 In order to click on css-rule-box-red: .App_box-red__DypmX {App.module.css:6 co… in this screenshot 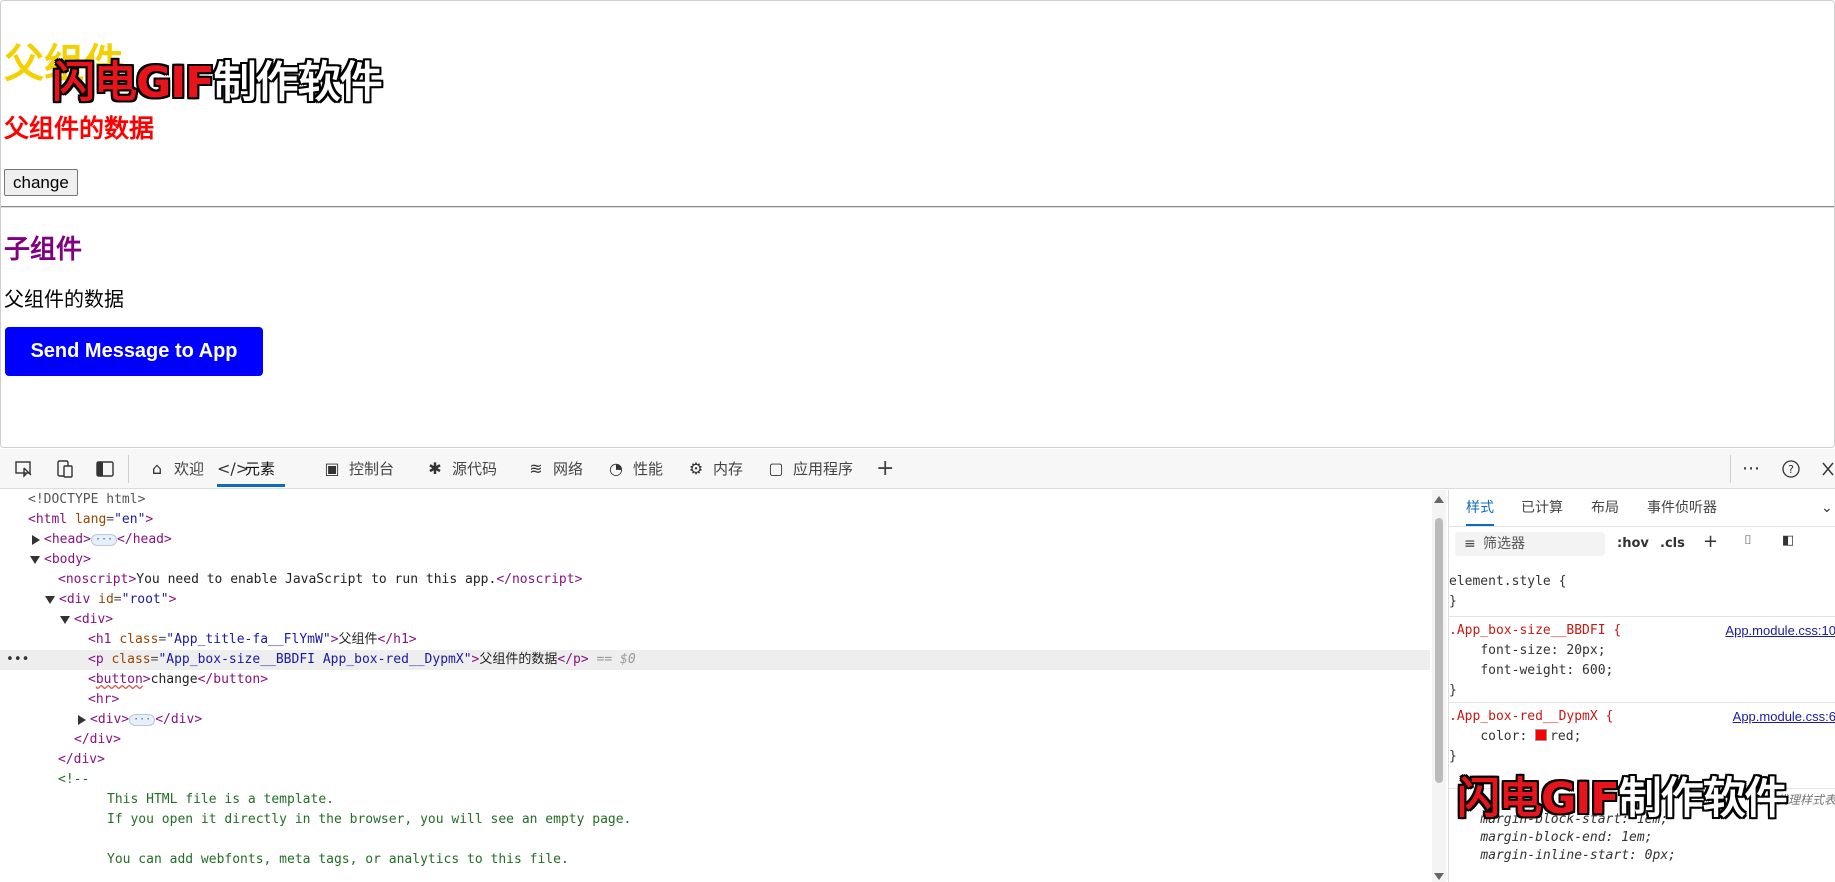, I will do `click(1642, 734)`.